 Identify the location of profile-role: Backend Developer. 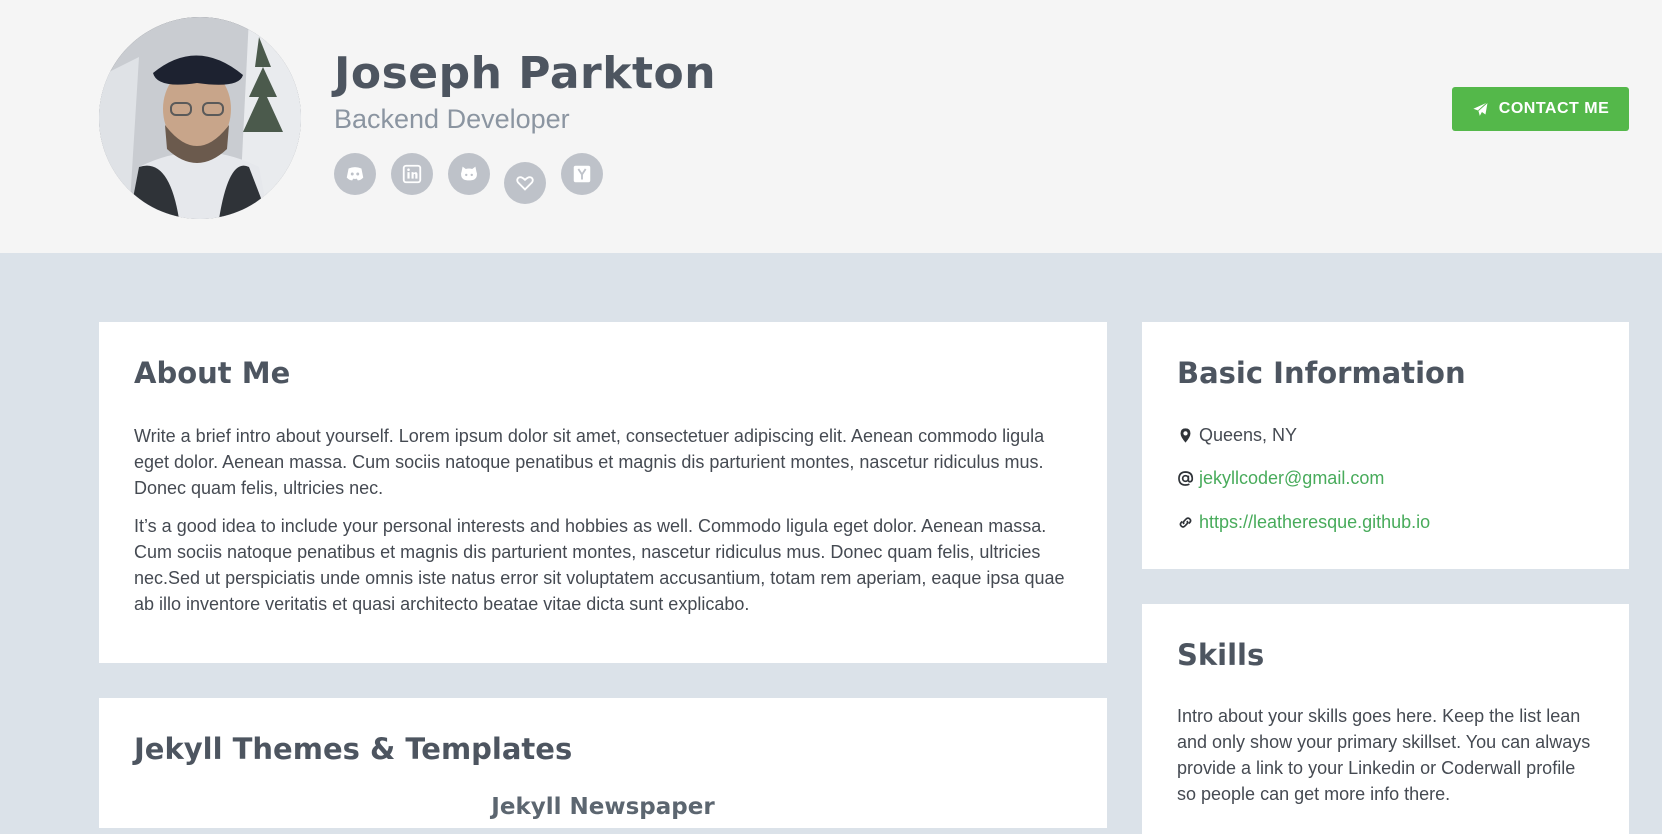
(452, 119).